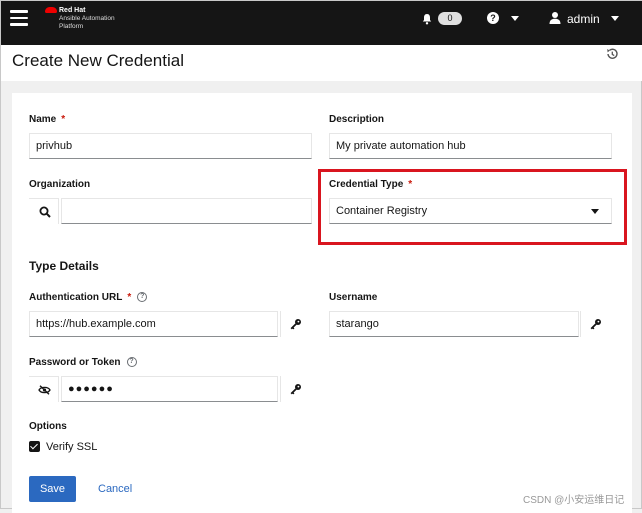  What do you see at coordinates (186, 211) in the screenshot?
I see `organization-input` at bounding box center [186, 211].